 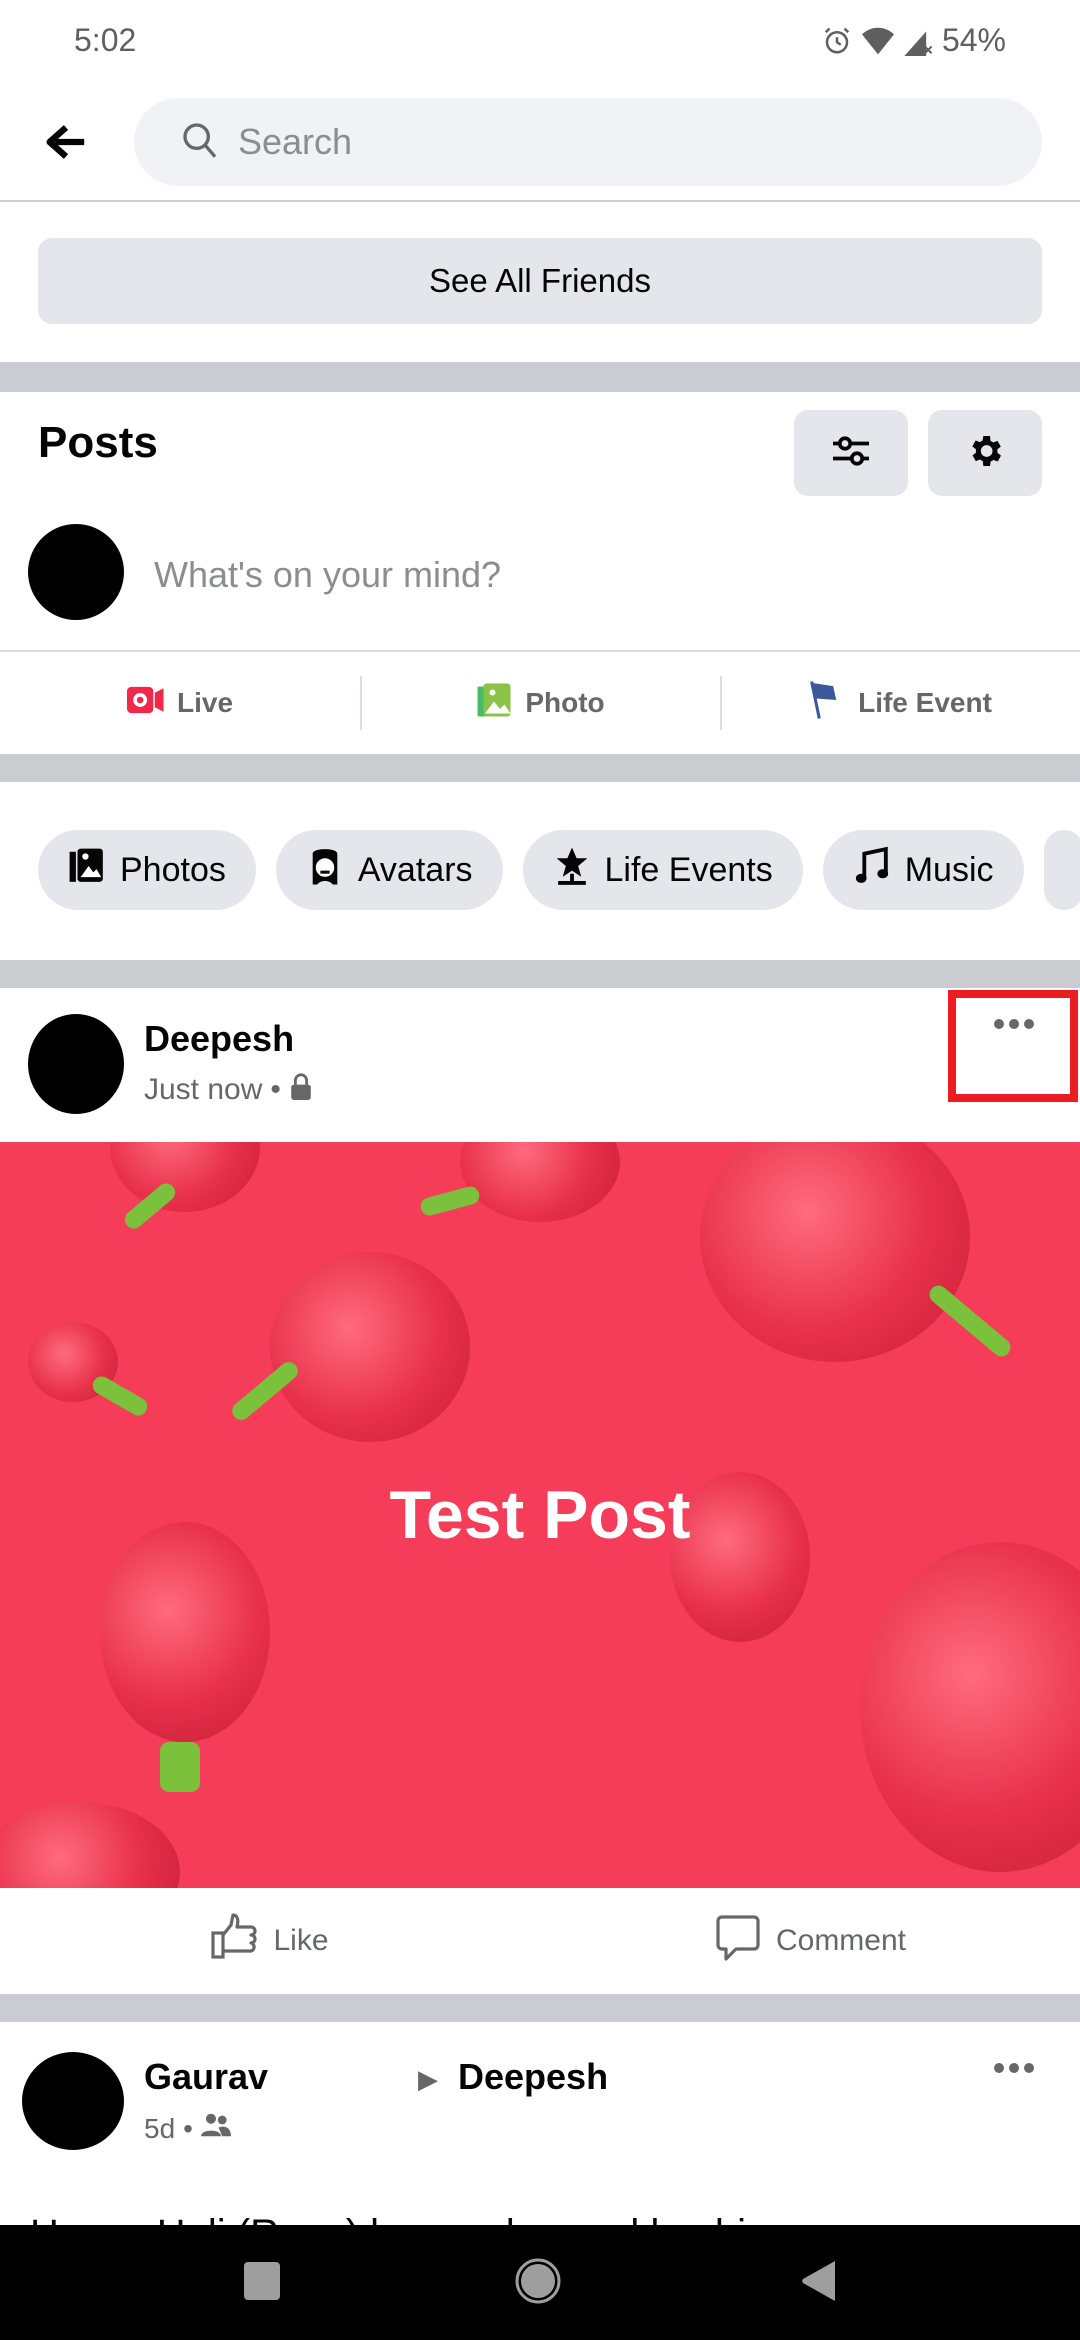 What do you see at coordinates (540, 1065) in the screenshot?
I see `post-header: Deepesh Just now •` at bounding box center [540, 1065].